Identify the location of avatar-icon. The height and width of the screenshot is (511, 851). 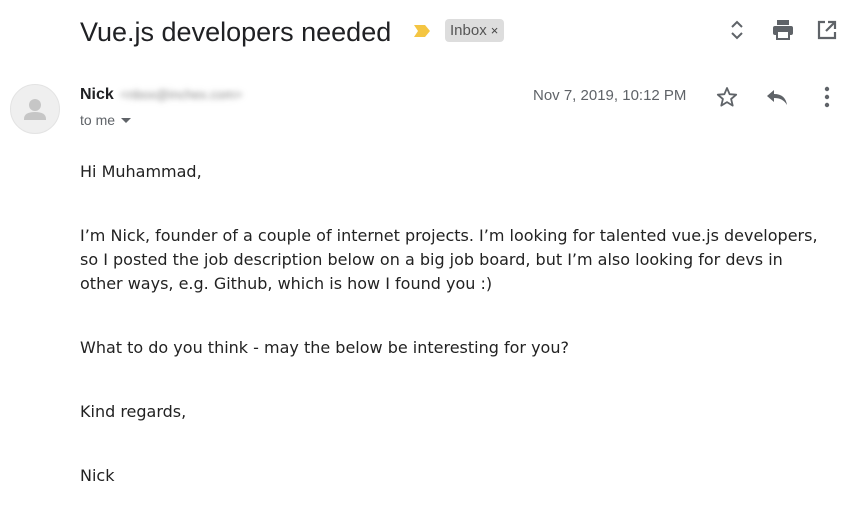
(35, 109).